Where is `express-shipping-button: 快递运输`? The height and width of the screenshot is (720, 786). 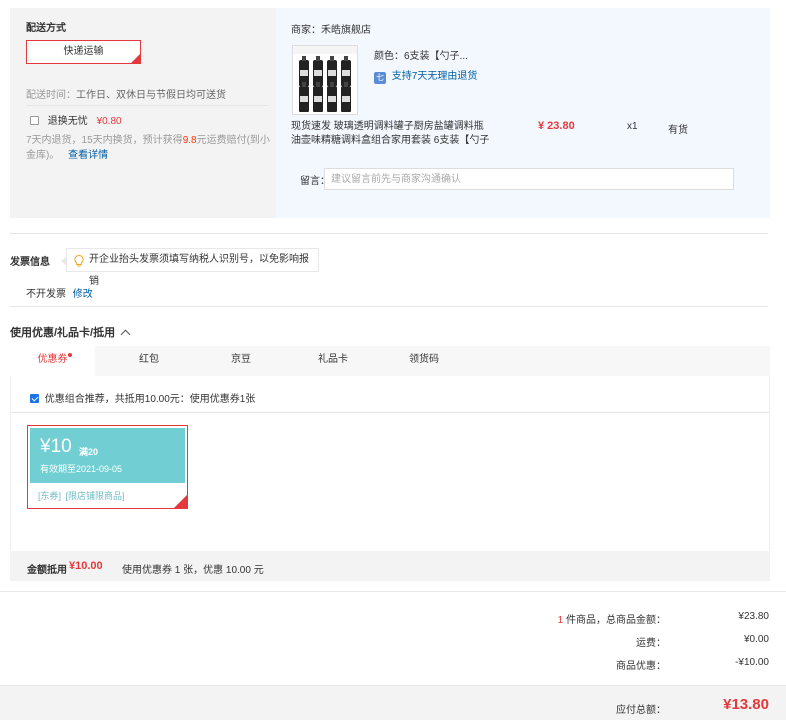
express-shipping-button: 快递运输 is located at coordinates (83, 52).